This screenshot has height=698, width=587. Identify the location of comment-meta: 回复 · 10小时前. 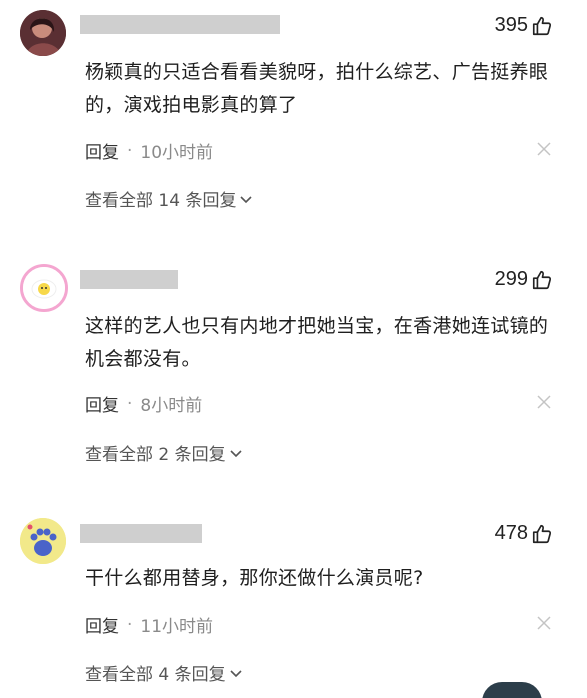
(149, 151).